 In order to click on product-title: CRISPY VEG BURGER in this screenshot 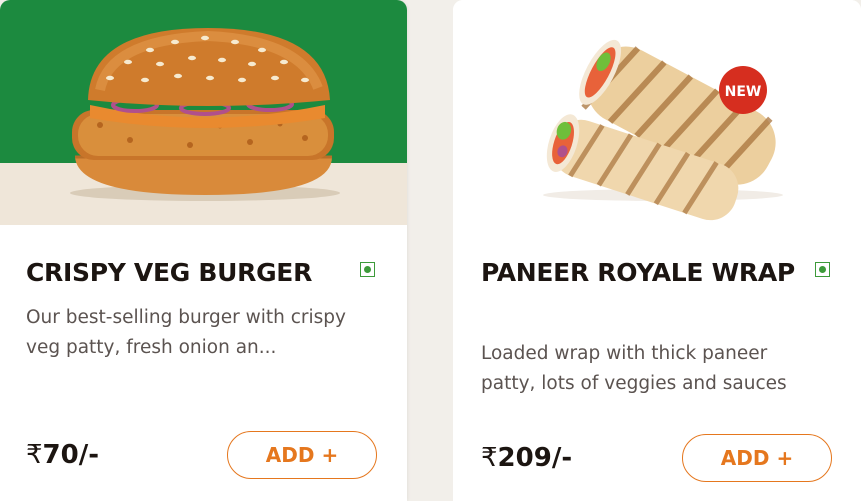, I will do `click(169, 272)`.